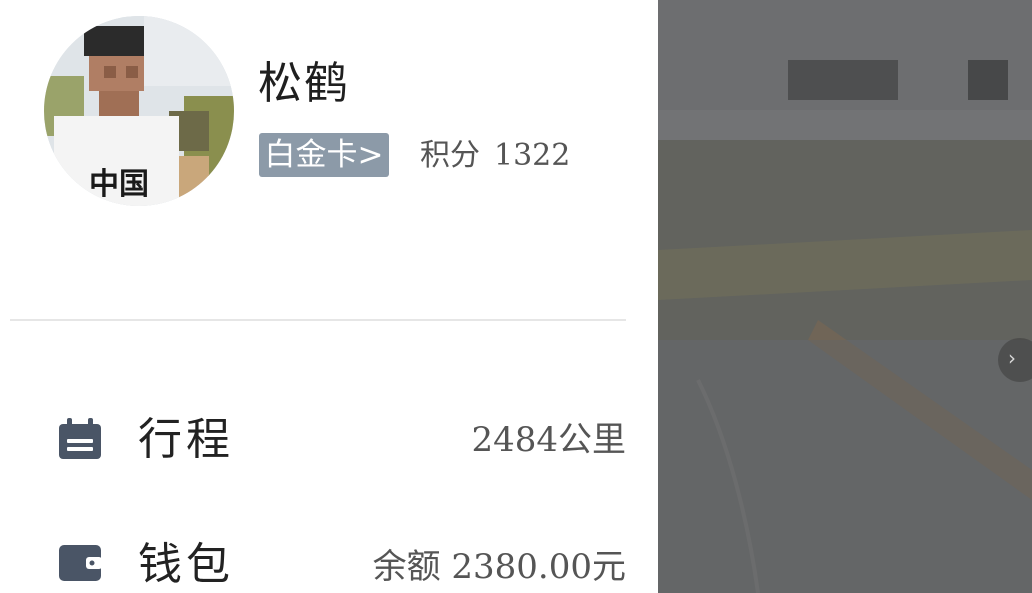 Image resolution: width=1032 pixels, height=593 pixels. Describe the element at coordinates (186, 439) in the screenshot. I see `menu-item-label: 行程` at that location.